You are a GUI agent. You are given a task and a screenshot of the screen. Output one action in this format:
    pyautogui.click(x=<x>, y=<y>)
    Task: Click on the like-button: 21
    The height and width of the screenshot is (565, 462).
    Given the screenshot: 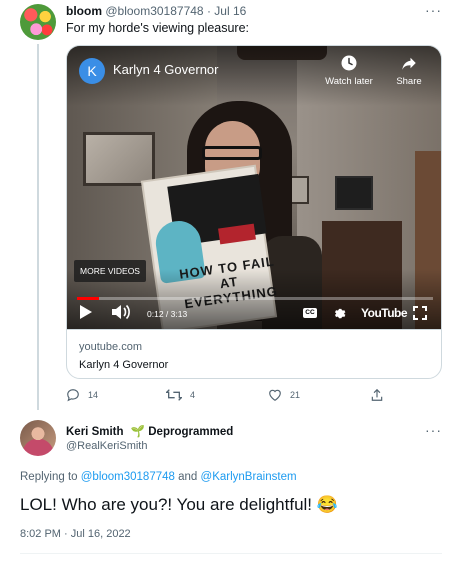 What is the action you would take?
    pyautogui.click(x=284, y=395)
    